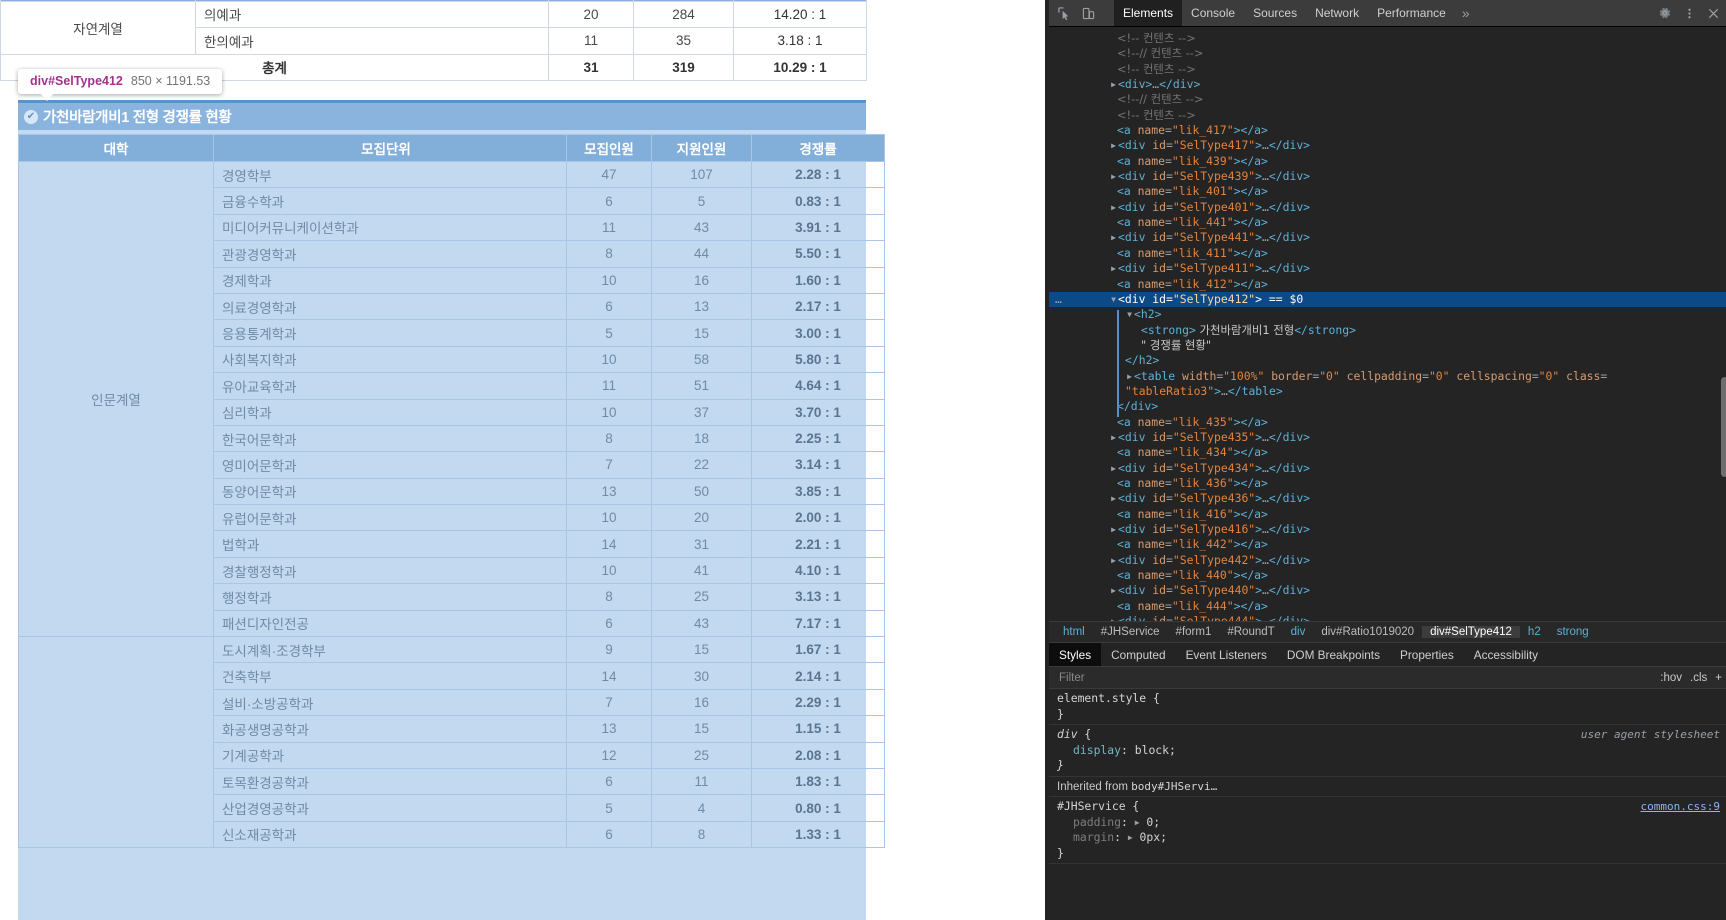 The width and height of the screenshot is (1726, 920). Describe the element at coordinates (1387, 360) in the screenshot. I see `dom-close-h2: </h2>` at that location.